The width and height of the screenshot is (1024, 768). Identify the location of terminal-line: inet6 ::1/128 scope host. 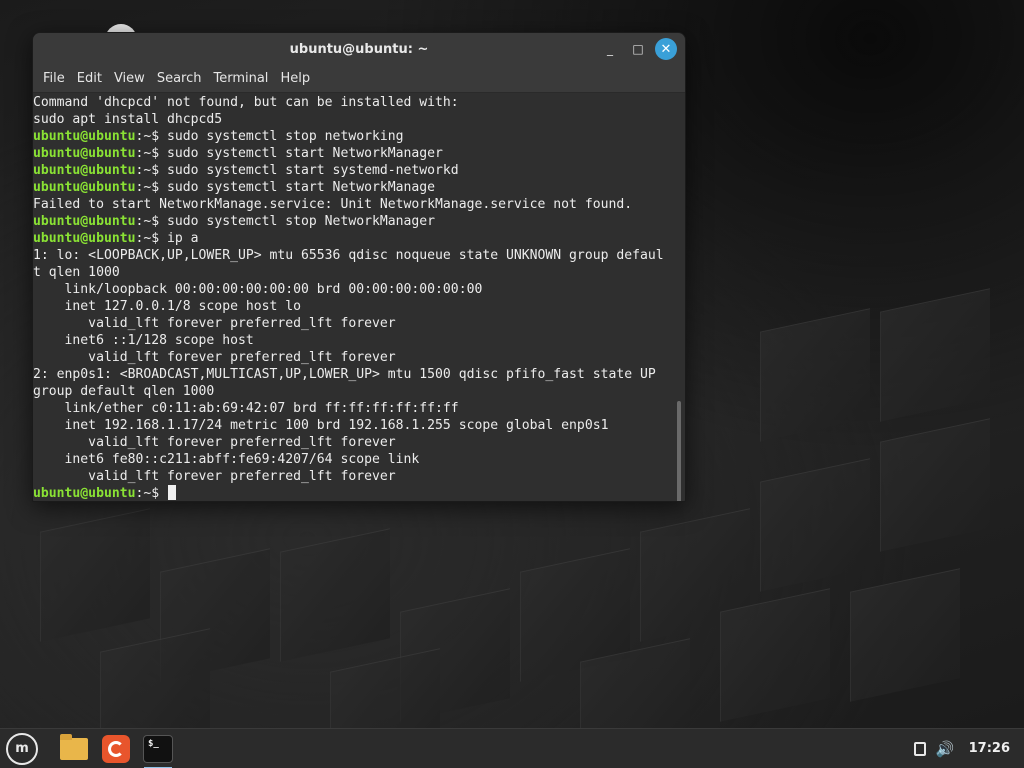
(359, 340).